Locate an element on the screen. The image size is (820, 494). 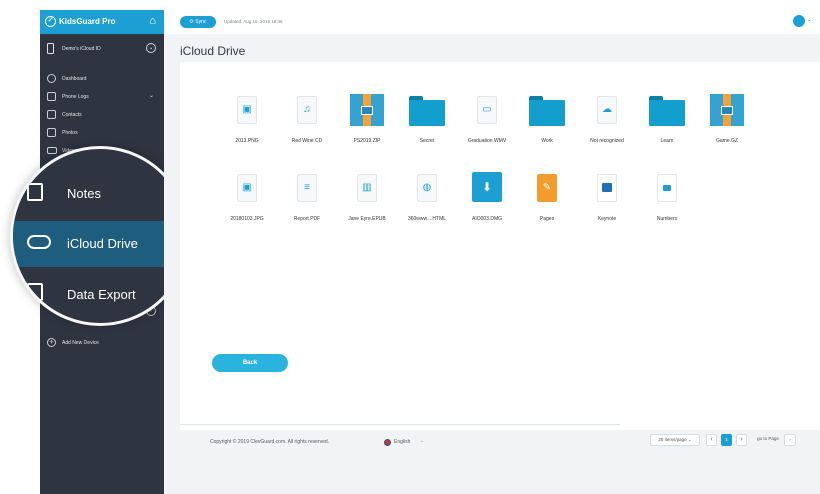
file-item: Keynote is located at coordinates (607, 203).